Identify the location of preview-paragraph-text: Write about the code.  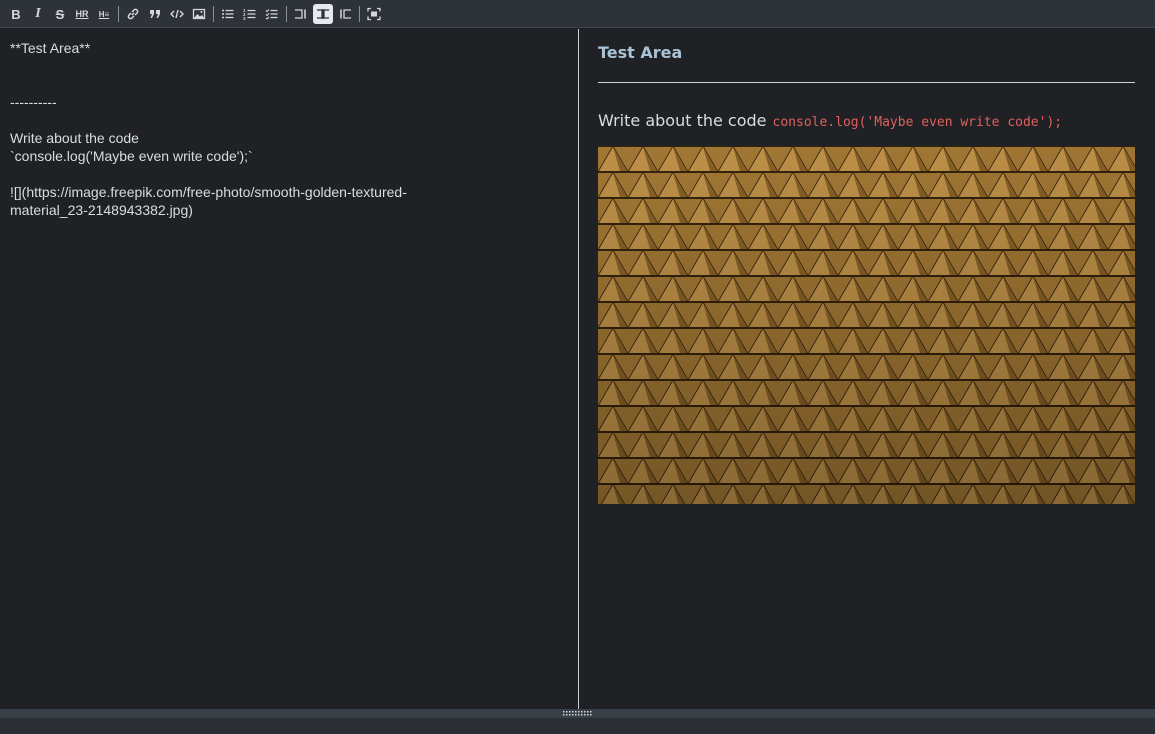
(682, 120).